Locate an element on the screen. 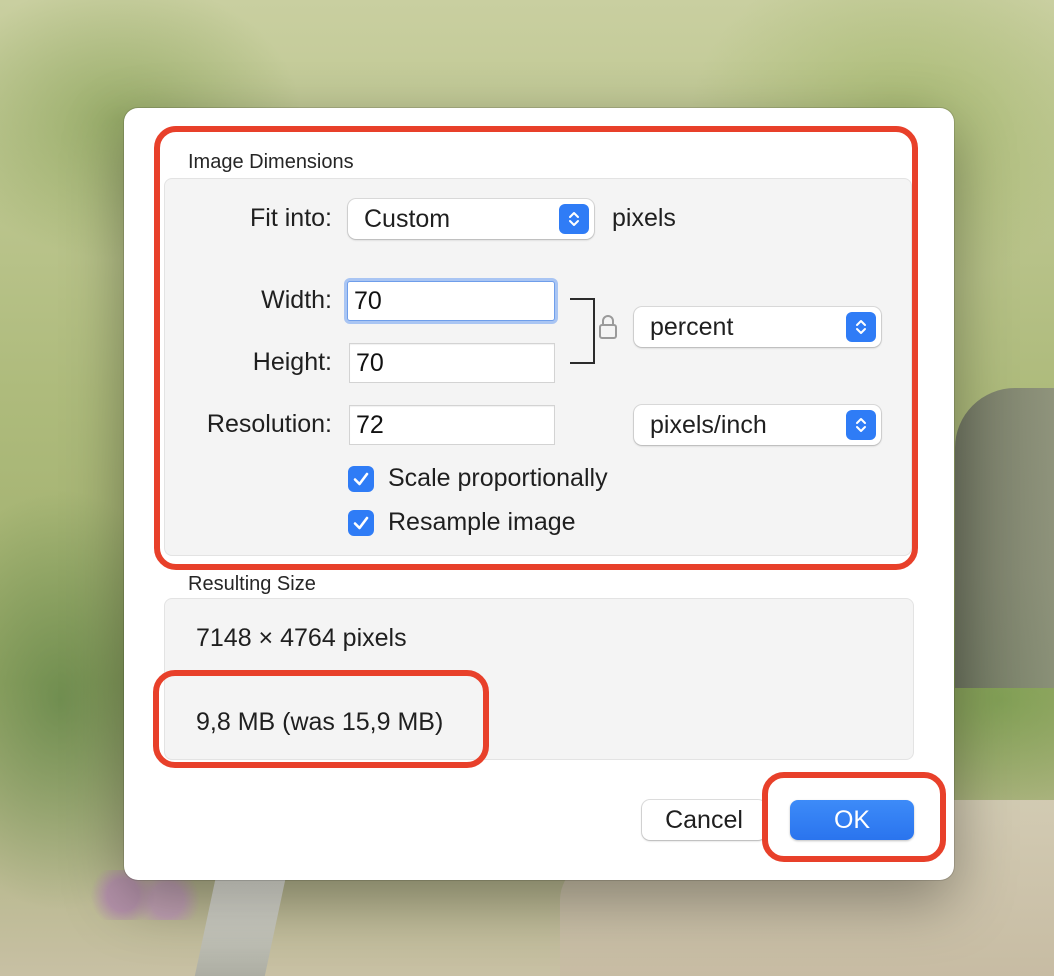 This screenshot has width=1054, height=976. resolution-unit-value: pixels/inch is located at coordinates (708, 424).